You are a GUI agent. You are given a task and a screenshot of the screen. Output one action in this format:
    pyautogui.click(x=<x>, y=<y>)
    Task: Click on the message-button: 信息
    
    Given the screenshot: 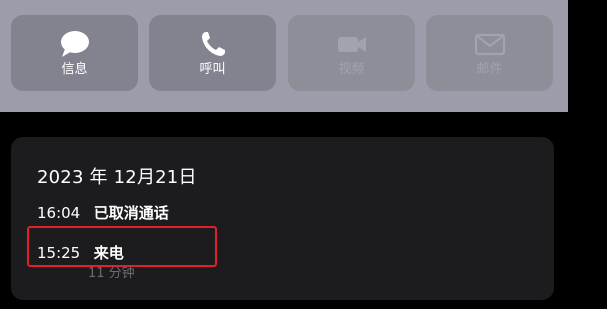 What is the action you would take?
    pyautogui.click(x=74, y=53)
    